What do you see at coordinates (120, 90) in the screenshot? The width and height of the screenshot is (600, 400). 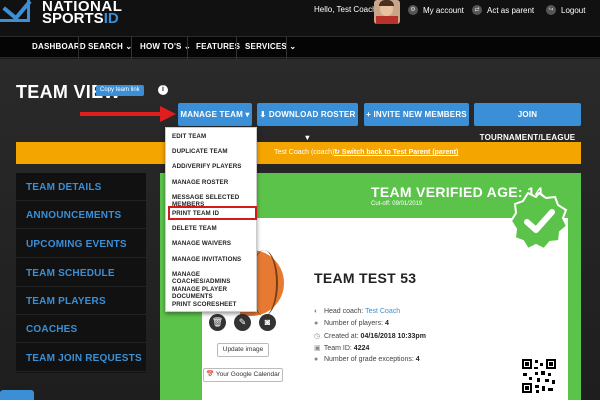 I see `copy-team-link-button: Copy team link` at bounding box center [120, 90].